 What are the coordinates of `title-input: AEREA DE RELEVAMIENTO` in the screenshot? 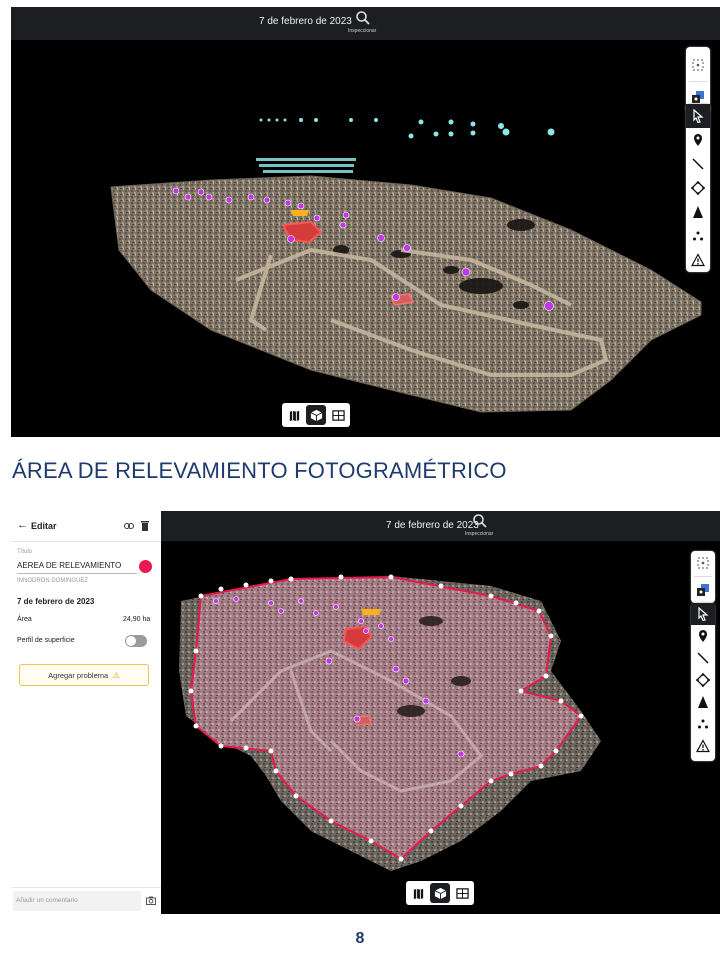 It's located at (69, 565).